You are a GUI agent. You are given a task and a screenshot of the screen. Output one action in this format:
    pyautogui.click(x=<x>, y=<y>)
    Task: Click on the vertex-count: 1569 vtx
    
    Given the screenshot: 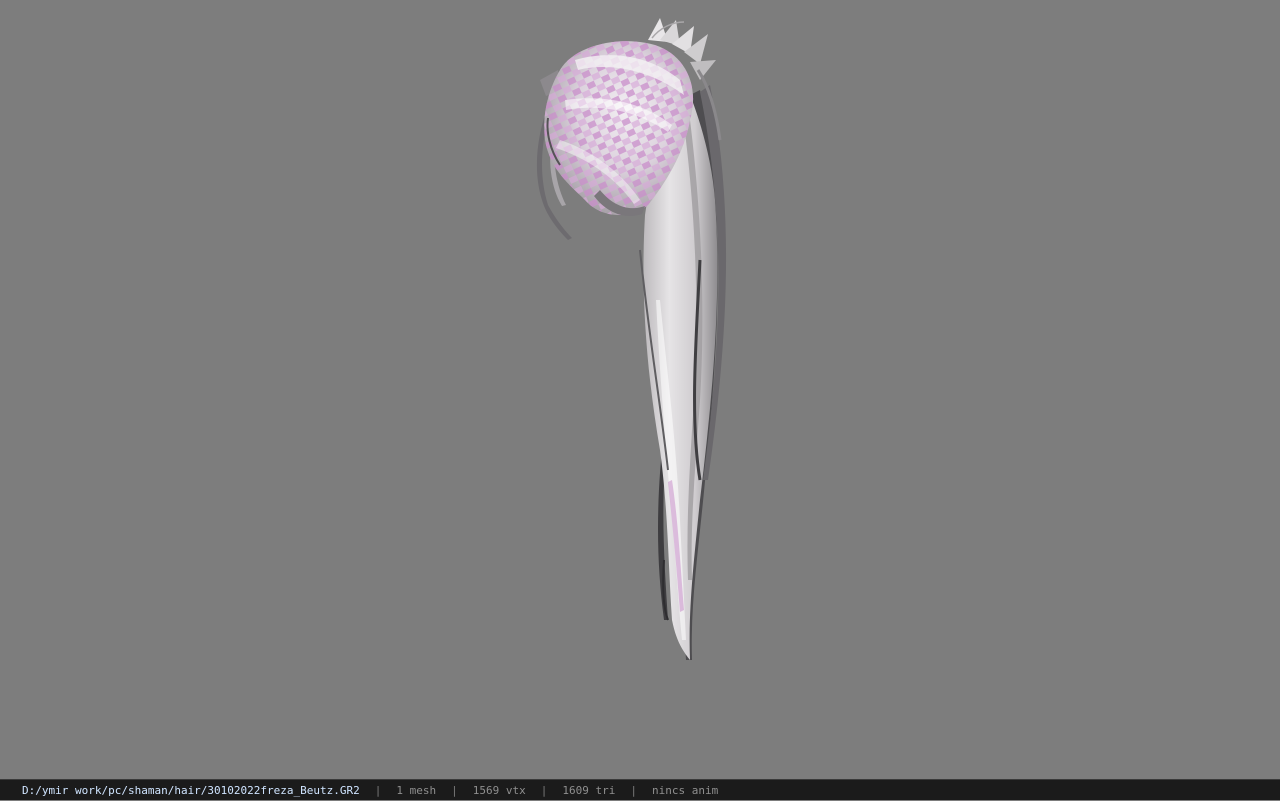 What is the action you would take?
    pyautogui.click(x=499, y=790)
    